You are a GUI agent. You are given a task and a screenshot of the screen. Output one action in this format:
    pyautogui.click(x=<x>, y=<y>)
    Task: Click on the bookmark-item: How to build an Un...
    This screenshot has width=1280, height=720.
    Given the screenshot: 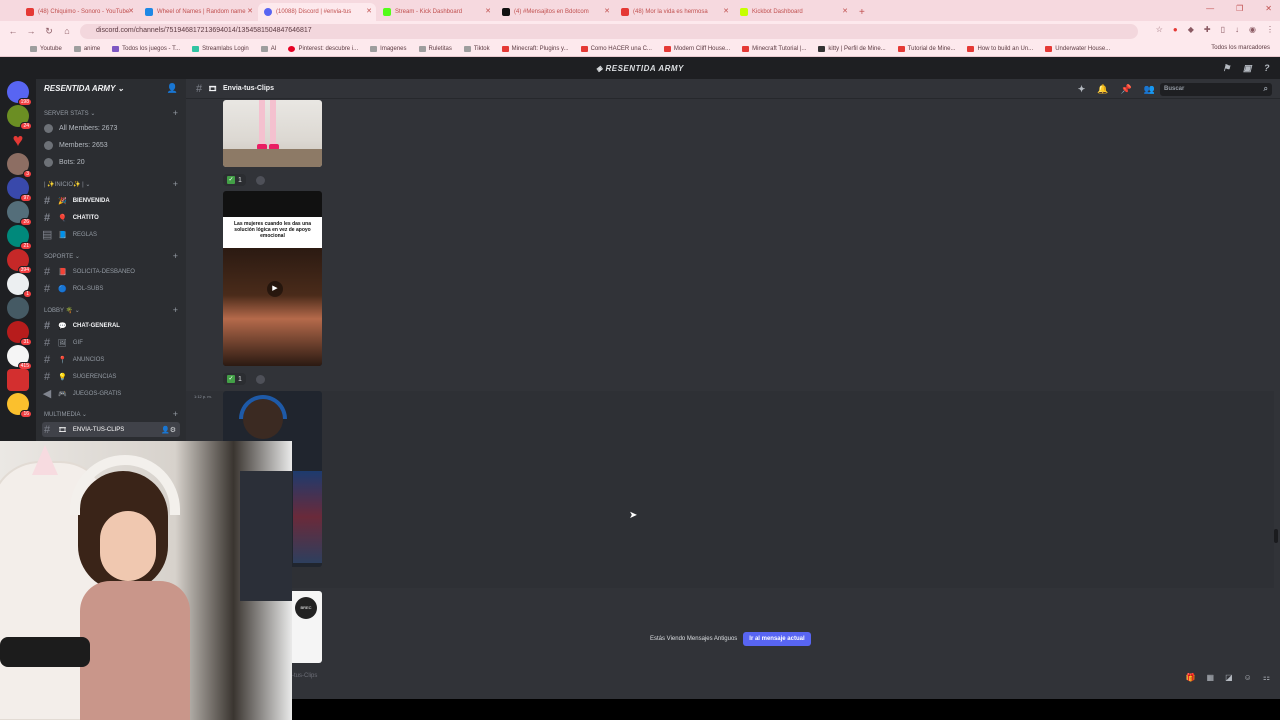 What is the action you would take?
    pyautogui.click(x=1000, y=48)
    